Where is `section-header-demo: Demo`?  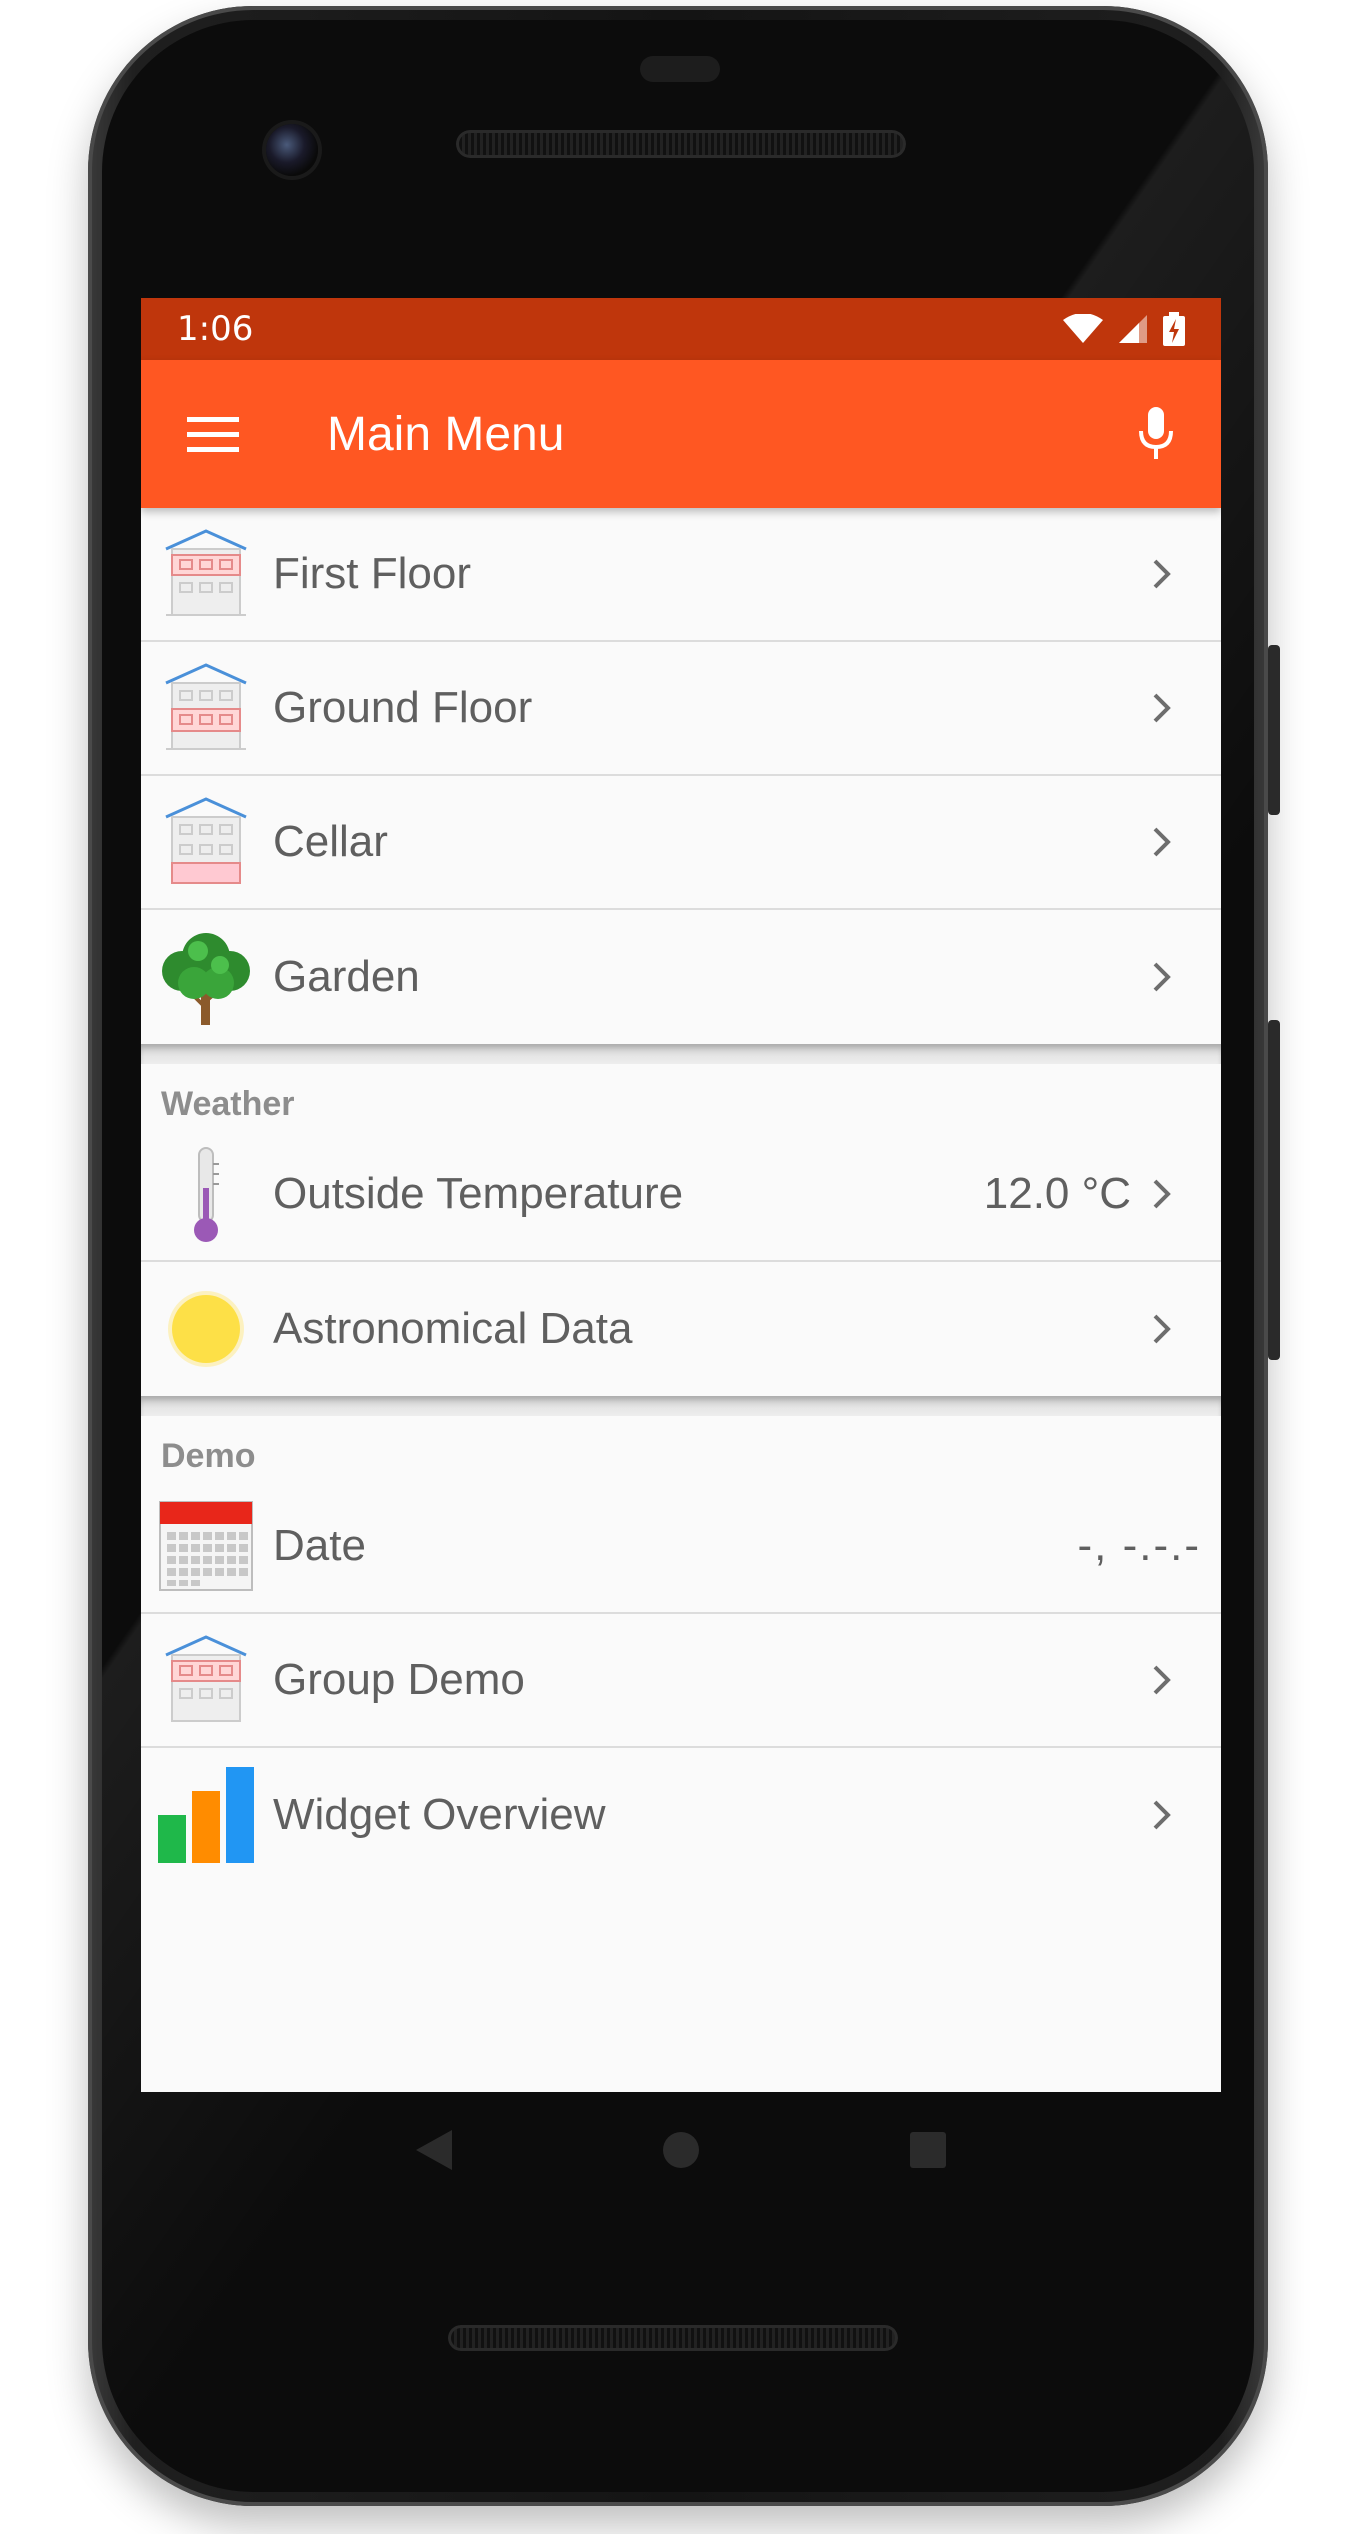 section-header-demo: Demo is located at coordinates (208, 1456).